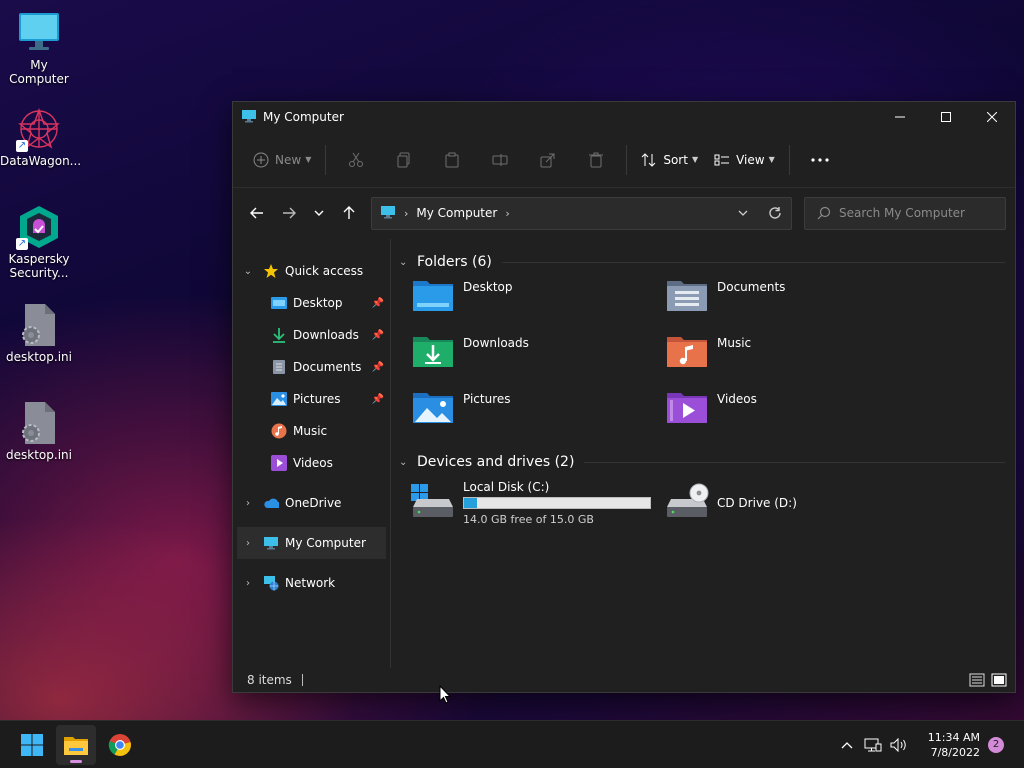 This screenshot has height=768, width=1024. Describe the element at coordinates (847, 745) in the screenshot. I see `show-hidden-icons-button` at that location.